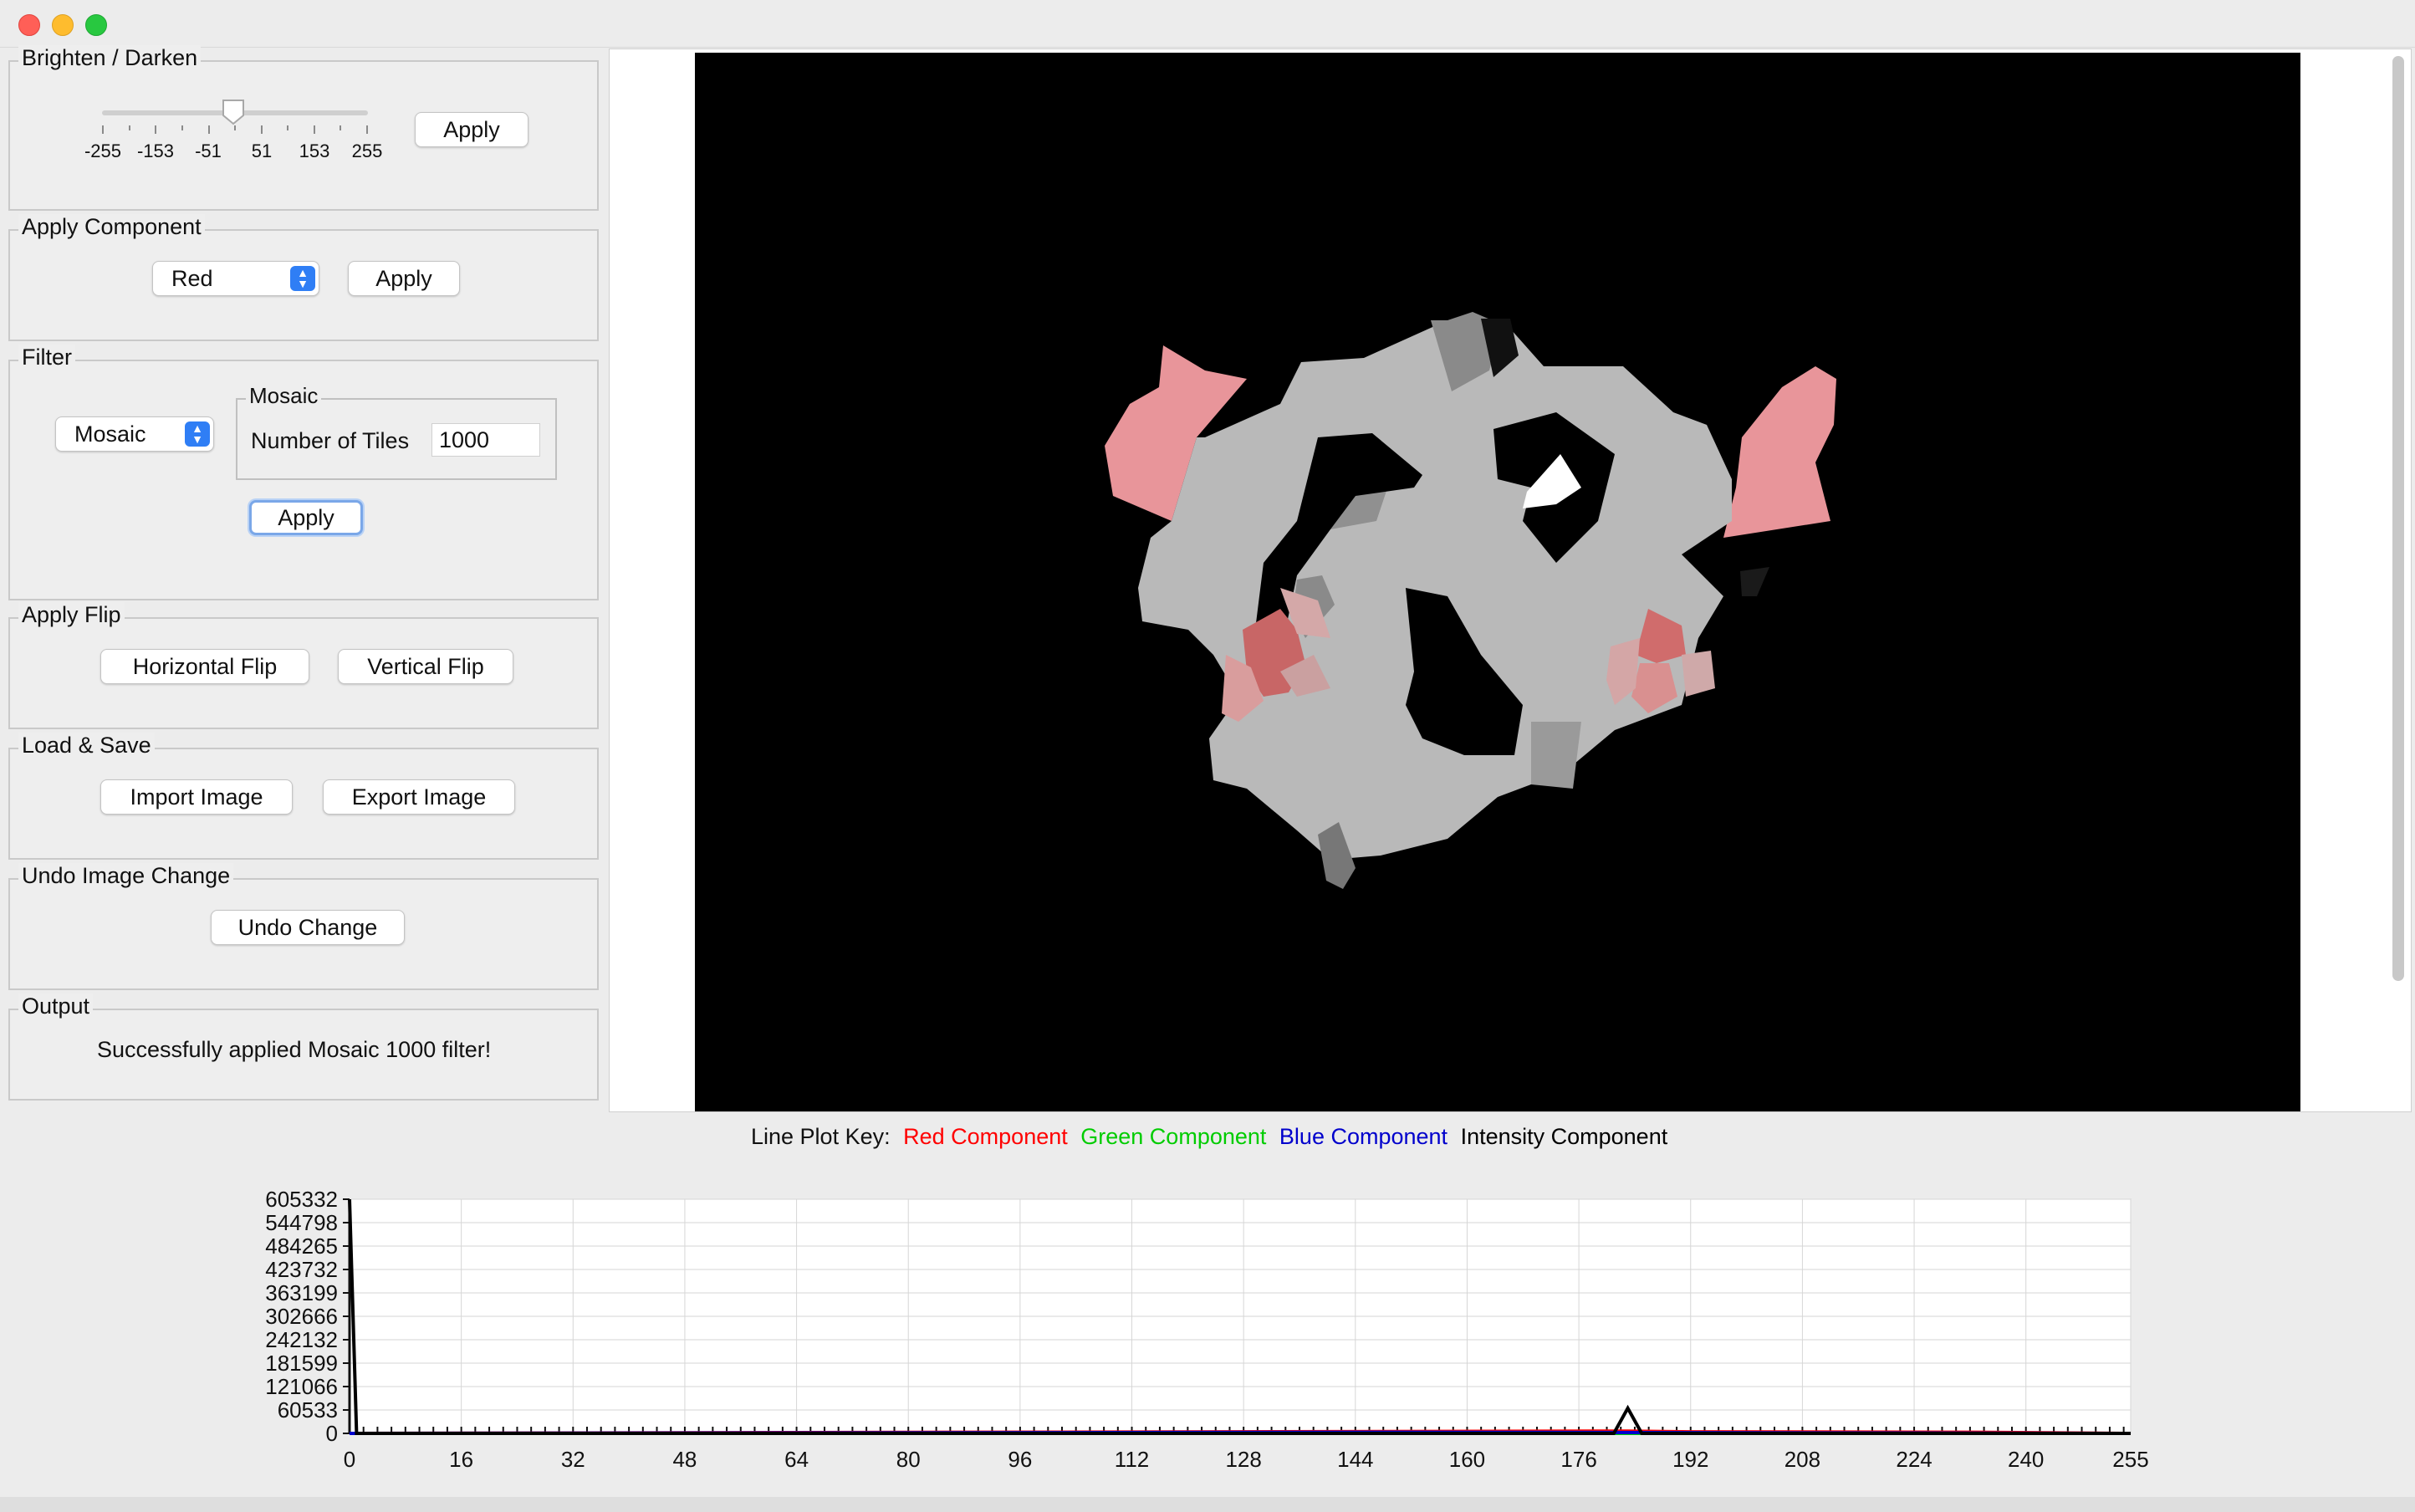 This screenshot has height=1512, width=2415. I want to click on mosaic-options-box: Mosaic Number of Tiles 1000, so click(397, 431).